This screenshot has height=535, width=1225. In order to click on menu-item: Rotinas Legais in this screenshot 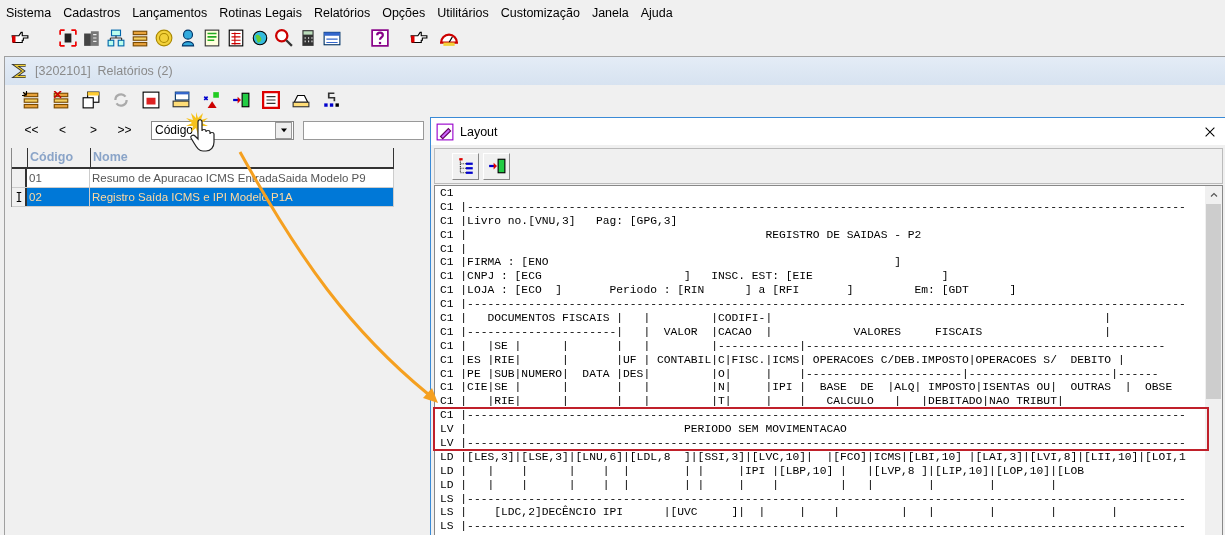, I will do `click(260, 12)`.